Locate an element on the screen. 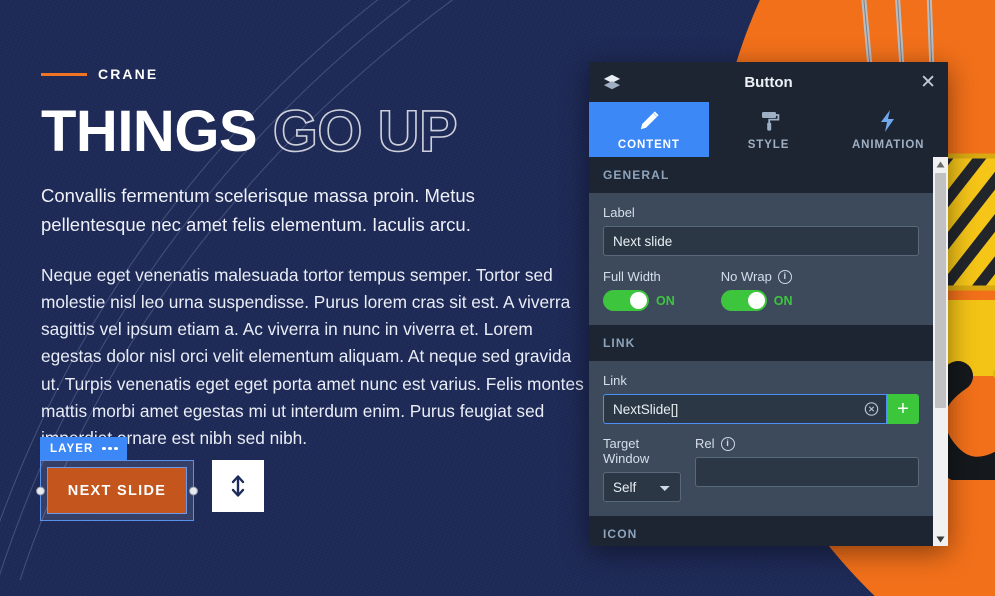  rel-group: Rel i is located at coordinates (807, 469).